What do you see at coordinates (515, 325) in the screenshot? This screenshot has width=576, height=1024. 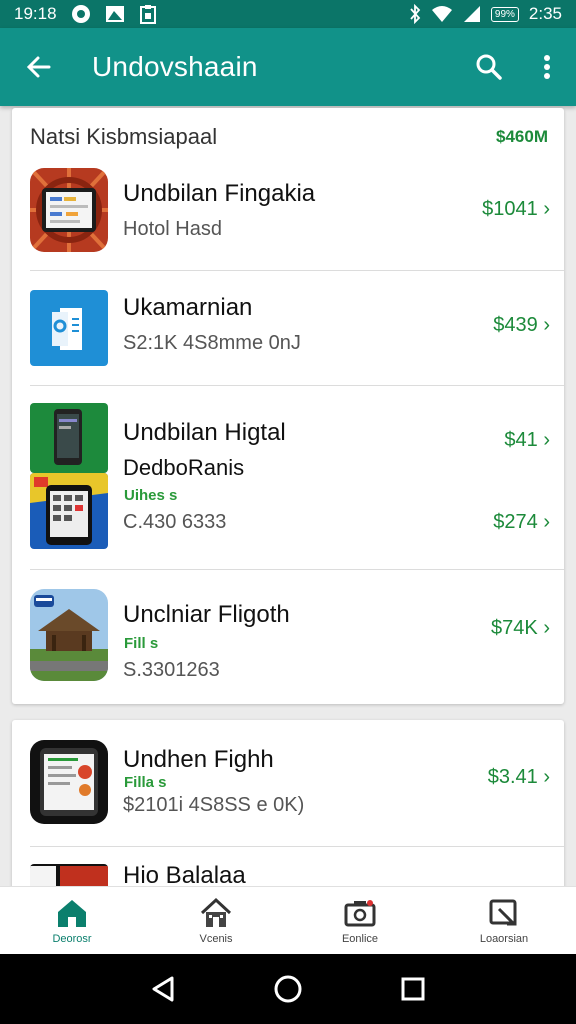 I see `price-value: $439` at bounding box center [515, 325].